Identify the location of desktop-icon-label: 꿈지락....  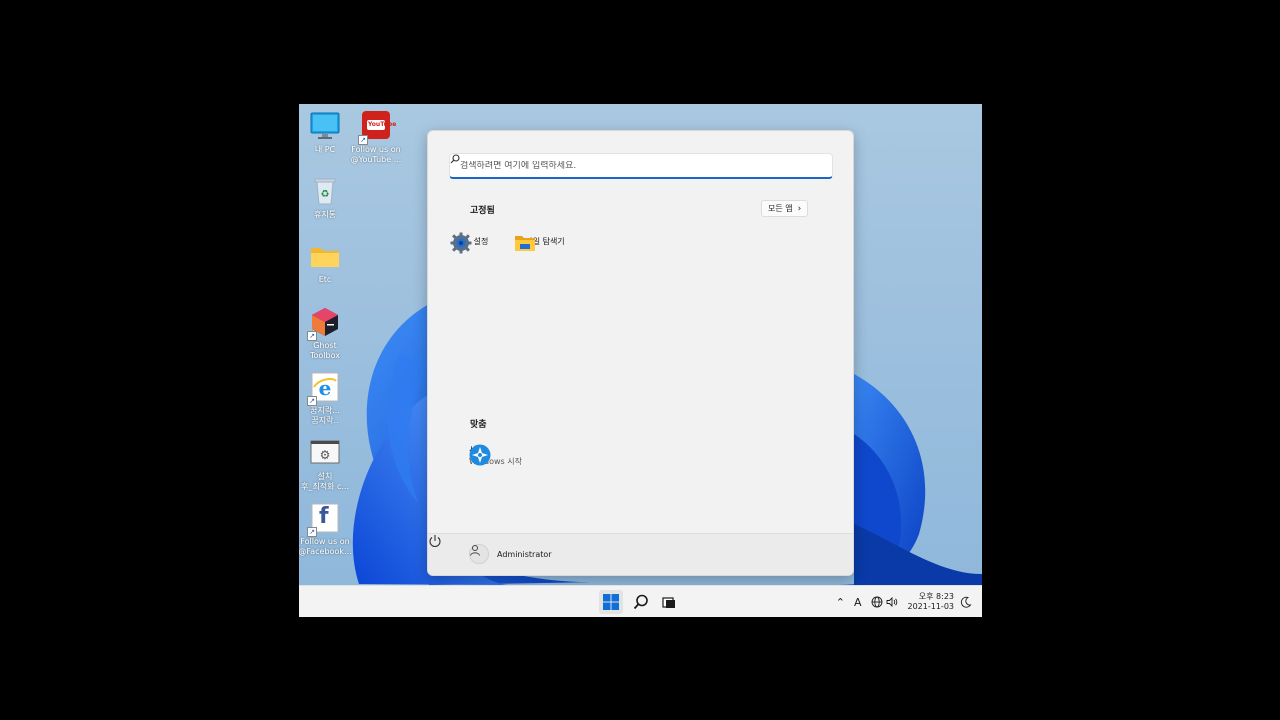
(325, 410).